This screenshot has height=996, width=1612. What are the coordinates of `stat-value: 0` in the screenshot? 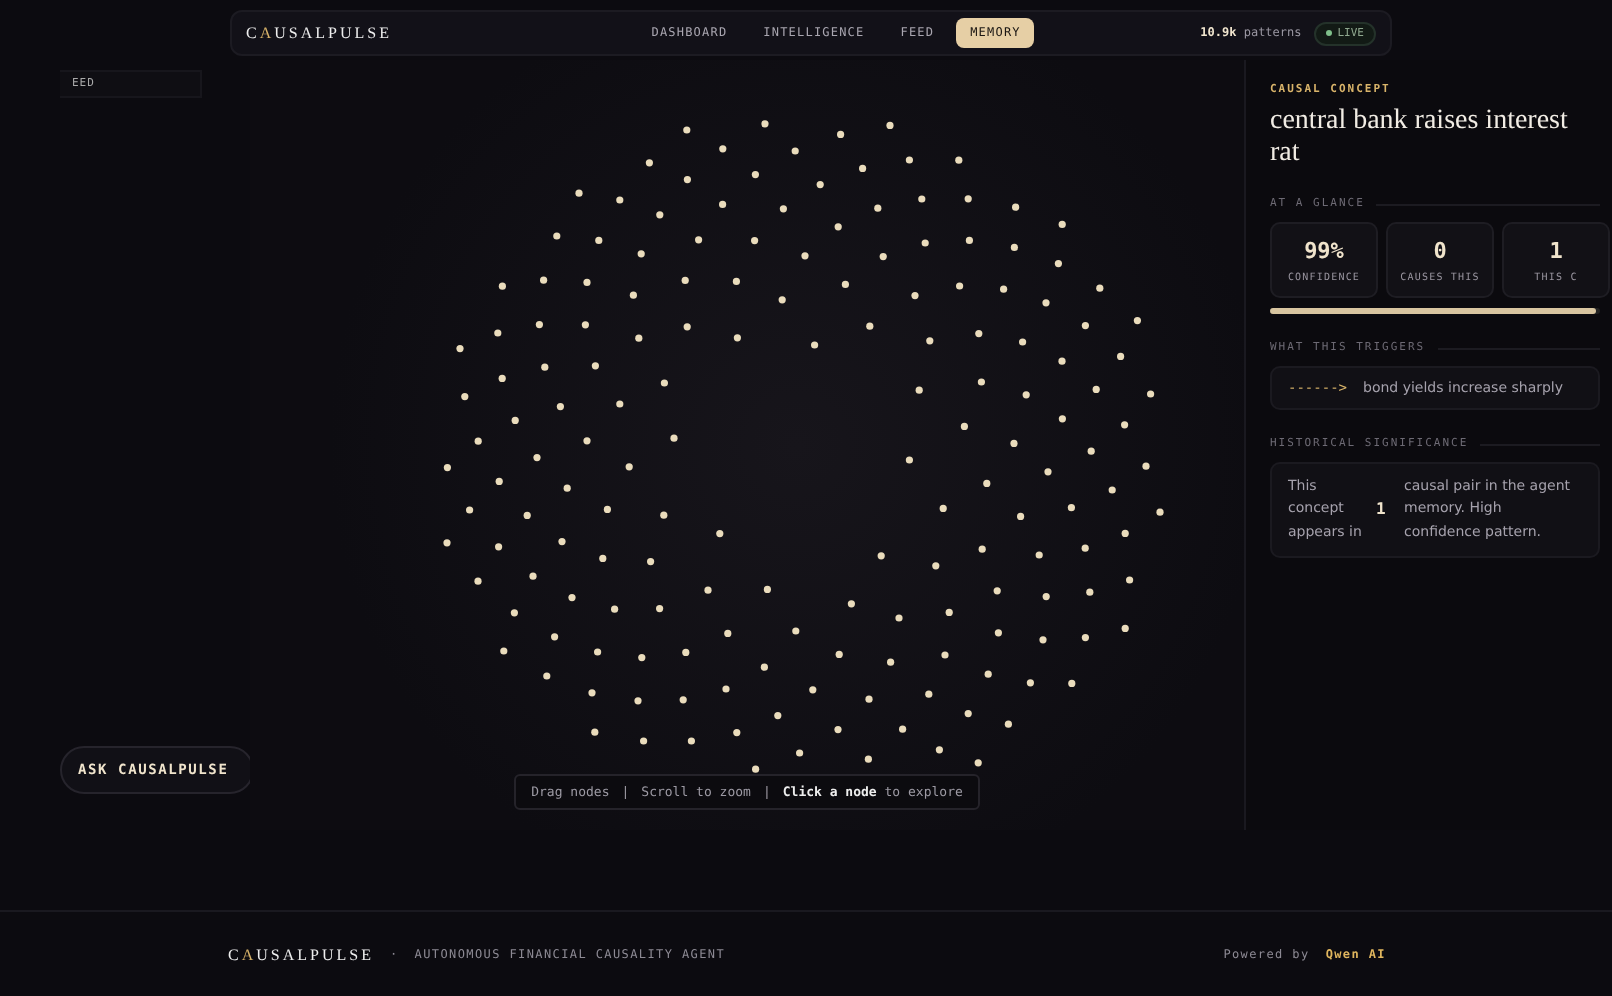 It's located at (1440, 251).